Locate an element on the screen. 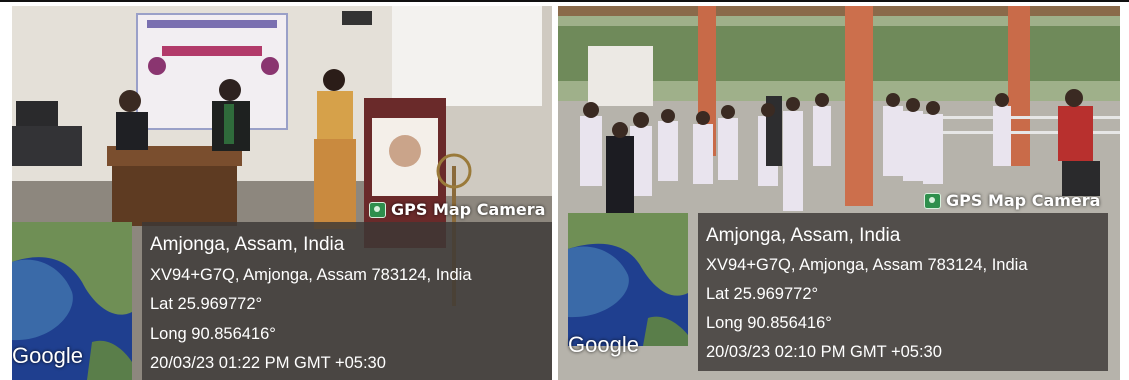 The height and width of the screenshot is (380, 1129). map-image is located at coordinates (628, 279).